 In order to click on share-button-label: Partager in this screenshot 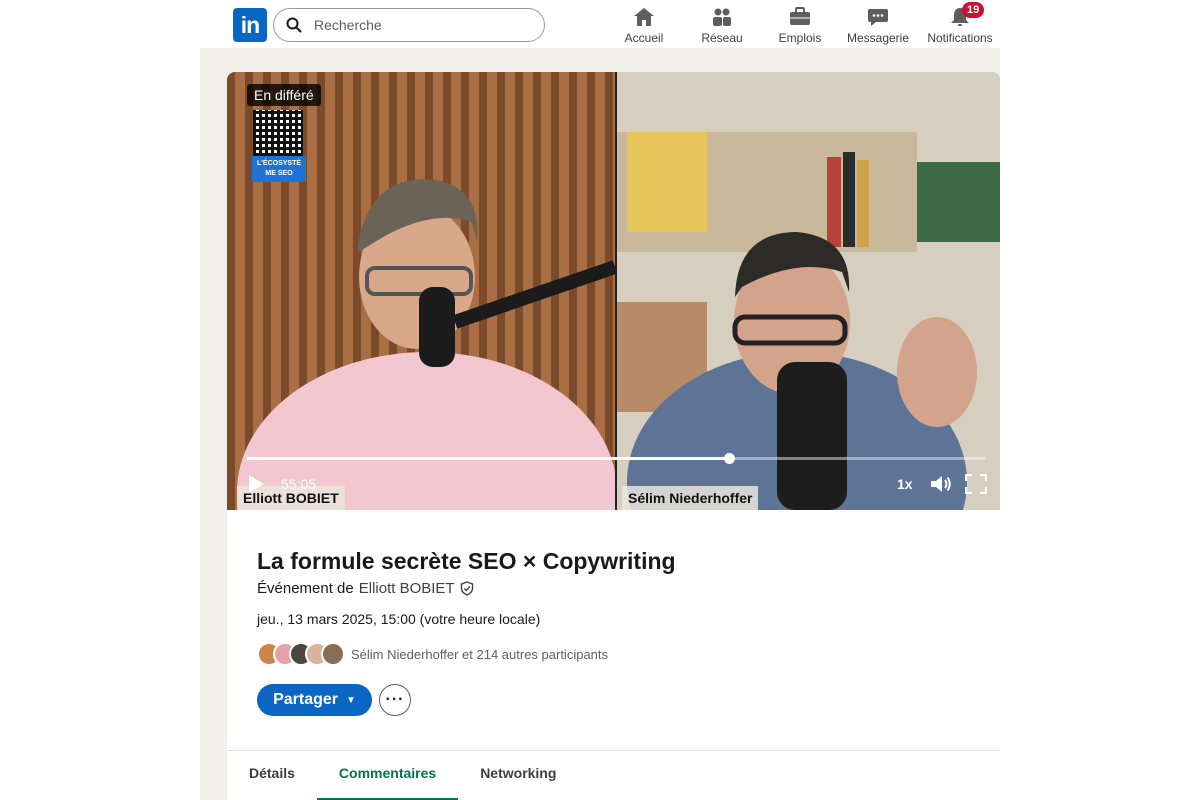, I will do `click(305, 699)`.